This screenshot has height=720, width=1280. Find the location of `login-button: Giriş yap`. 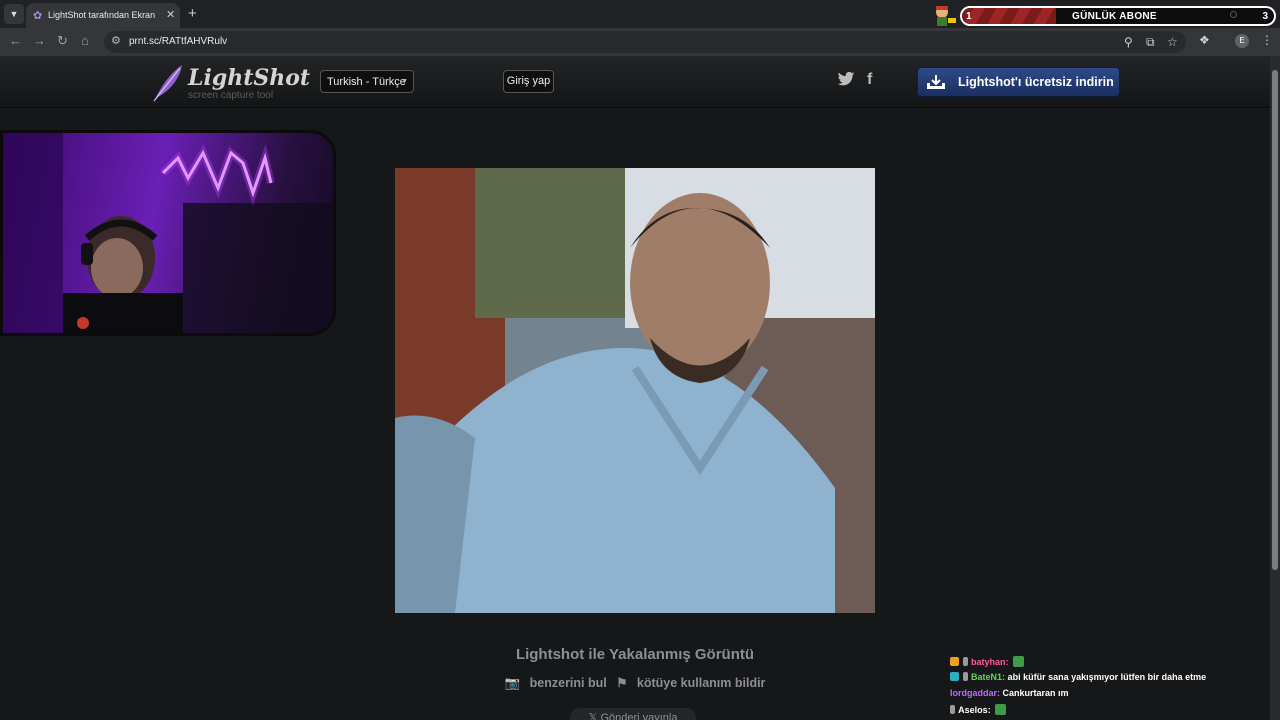

login-button: Giriş yap is located at coordinates (528, 81).